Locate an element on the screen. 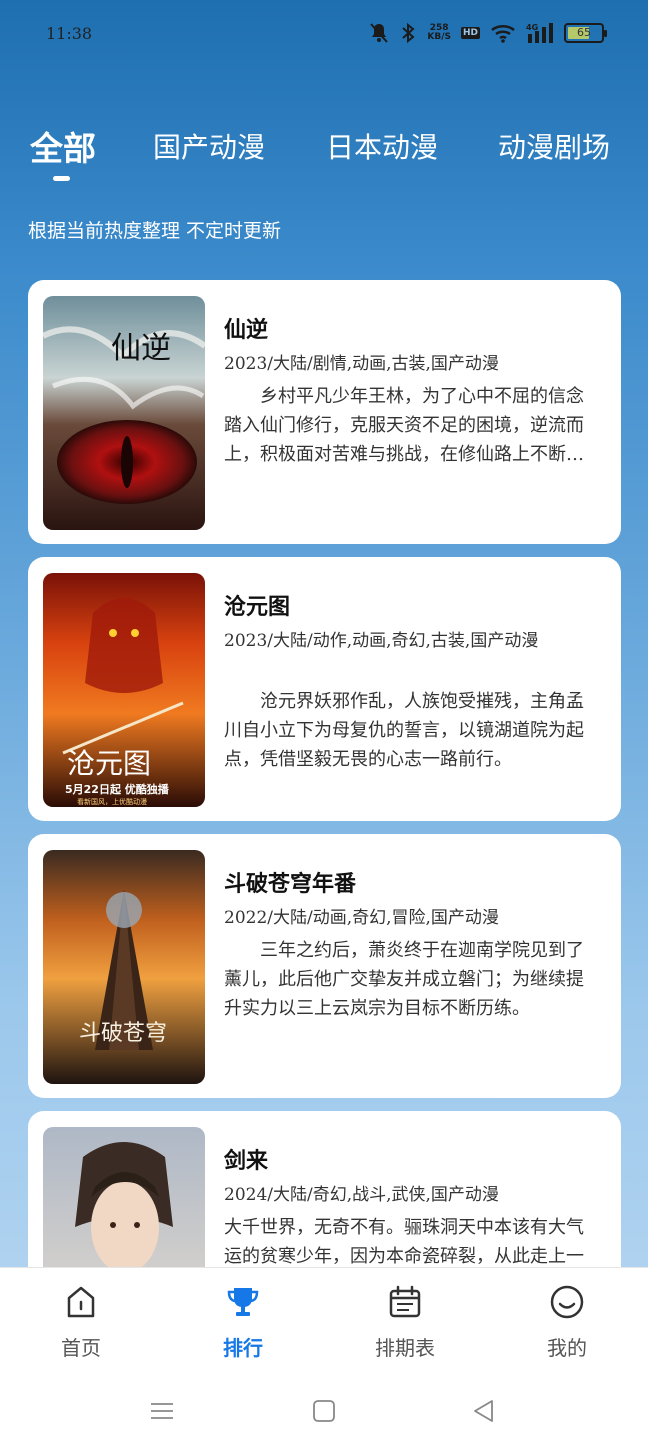 The width and height of the screenshot is (648, 1447). anime-meta: 2023/大陆/剧情,动画,古装,国产动漫 is located at coordinates (361, 364).